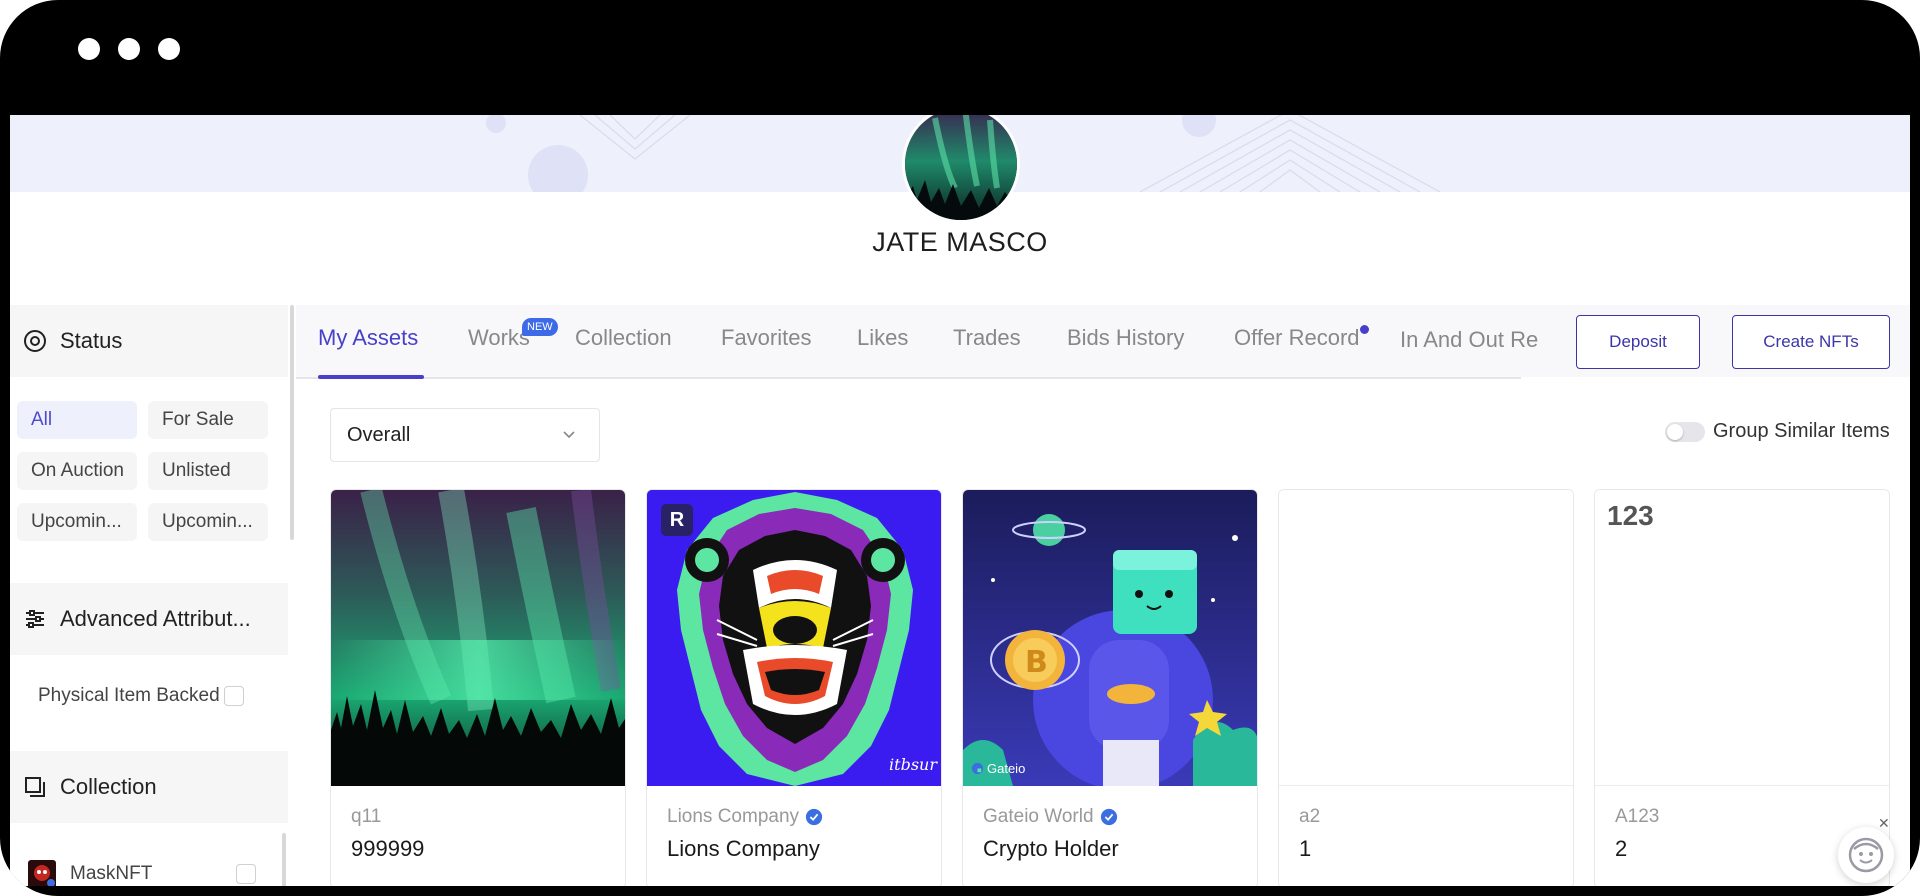  Describe the element at coordinates (77, 471) in the screenshot. I see `status-filter-on-auction: On Auction` at that location.